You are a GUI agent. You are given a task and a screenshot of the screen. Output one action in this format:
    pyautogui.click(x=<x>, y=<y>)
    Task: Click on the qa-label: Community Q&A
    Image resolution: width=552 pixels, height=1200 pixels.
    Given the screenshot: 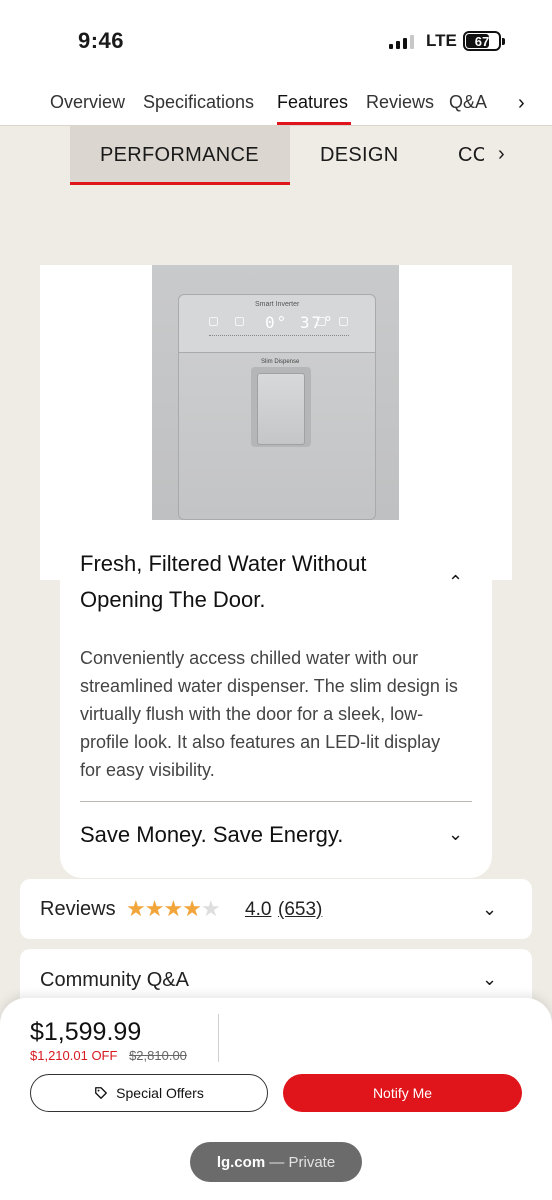 What is the action you would take?
    pyautogui.click(x=114, y=980)
    